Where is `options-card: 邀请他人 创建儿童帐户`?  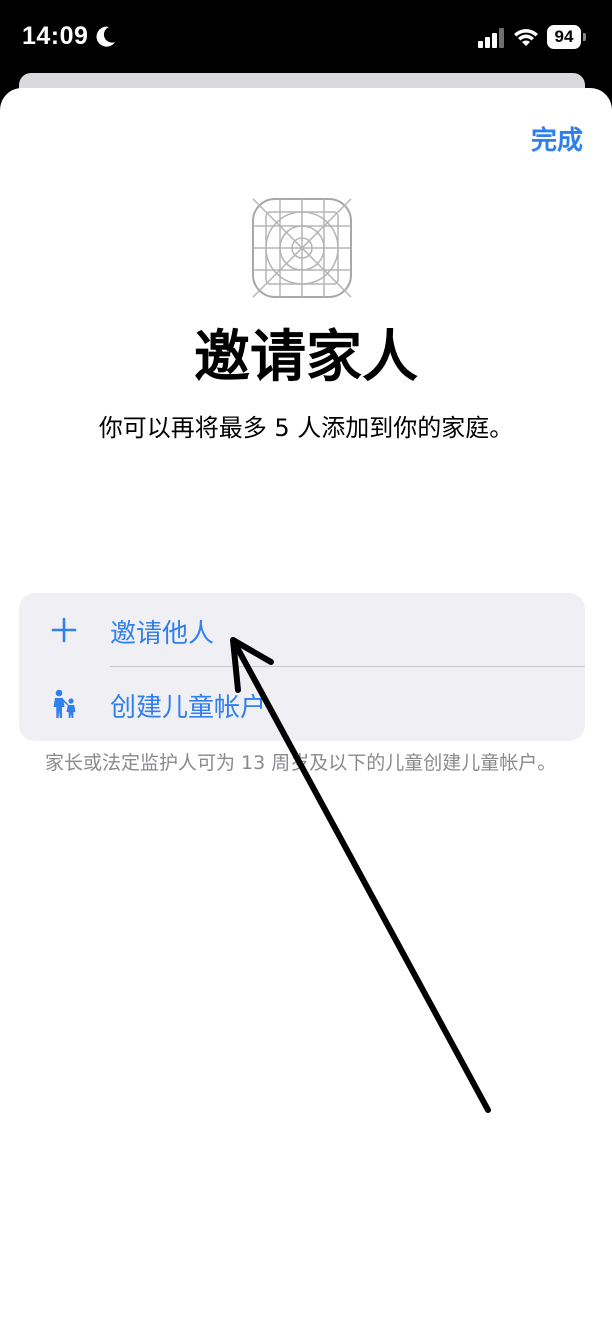
options-card: 邀请他人 创建儿童帐户 is located at coordinates (302, 667).